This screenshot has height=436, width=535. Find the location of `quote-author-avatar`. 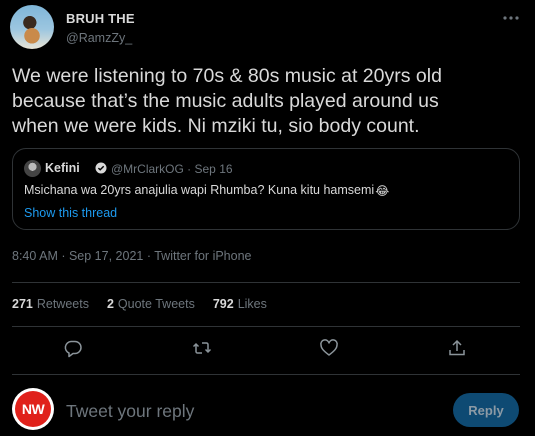

quote-author-avatar is located at coordinates (32, 168).